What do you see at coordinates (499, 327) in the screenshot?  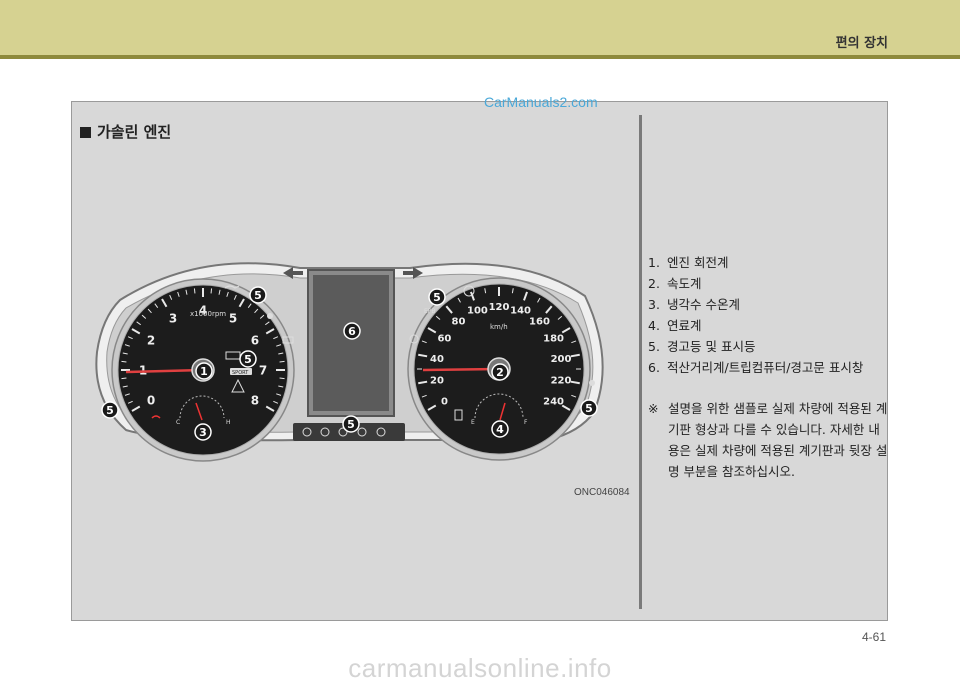 I see `speed-unit-label: km/h` at bounding box center [499, 327].